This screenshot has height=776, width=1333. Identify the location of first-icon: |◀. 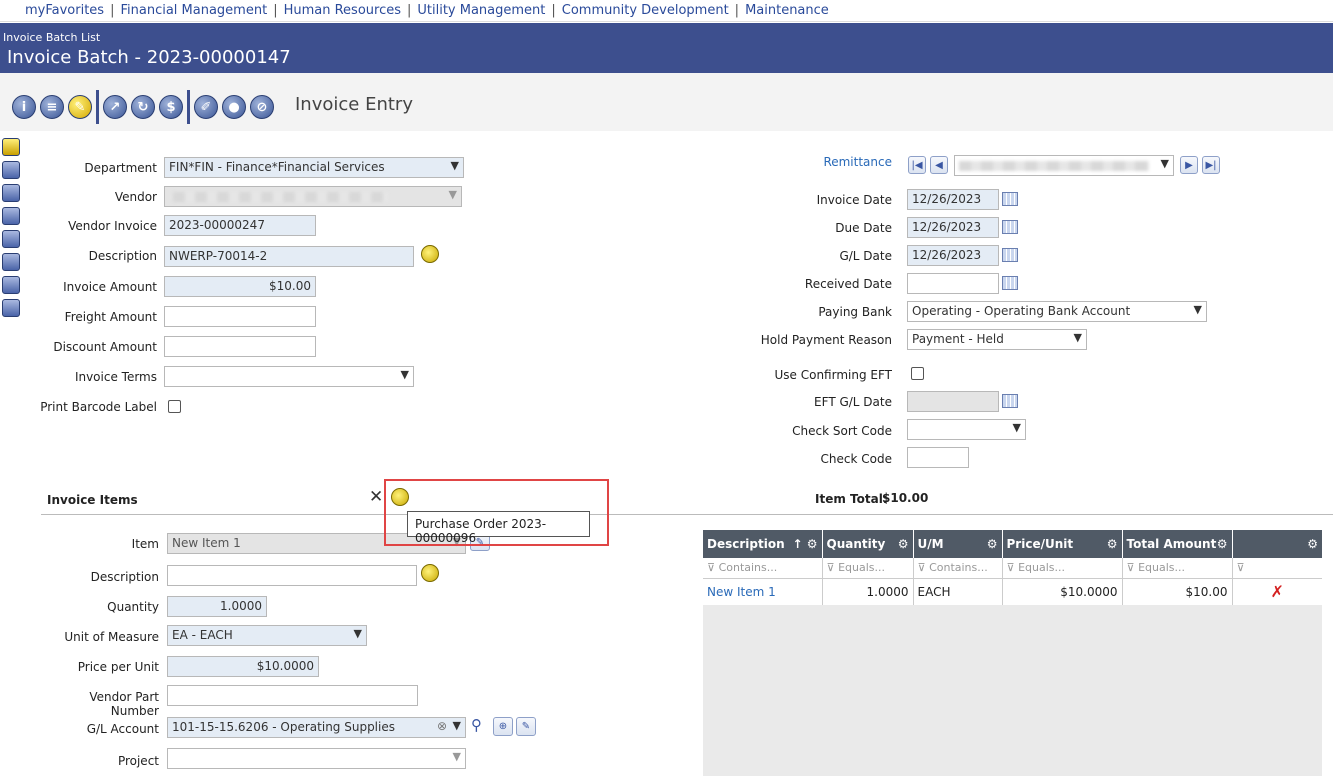
(917, 165).